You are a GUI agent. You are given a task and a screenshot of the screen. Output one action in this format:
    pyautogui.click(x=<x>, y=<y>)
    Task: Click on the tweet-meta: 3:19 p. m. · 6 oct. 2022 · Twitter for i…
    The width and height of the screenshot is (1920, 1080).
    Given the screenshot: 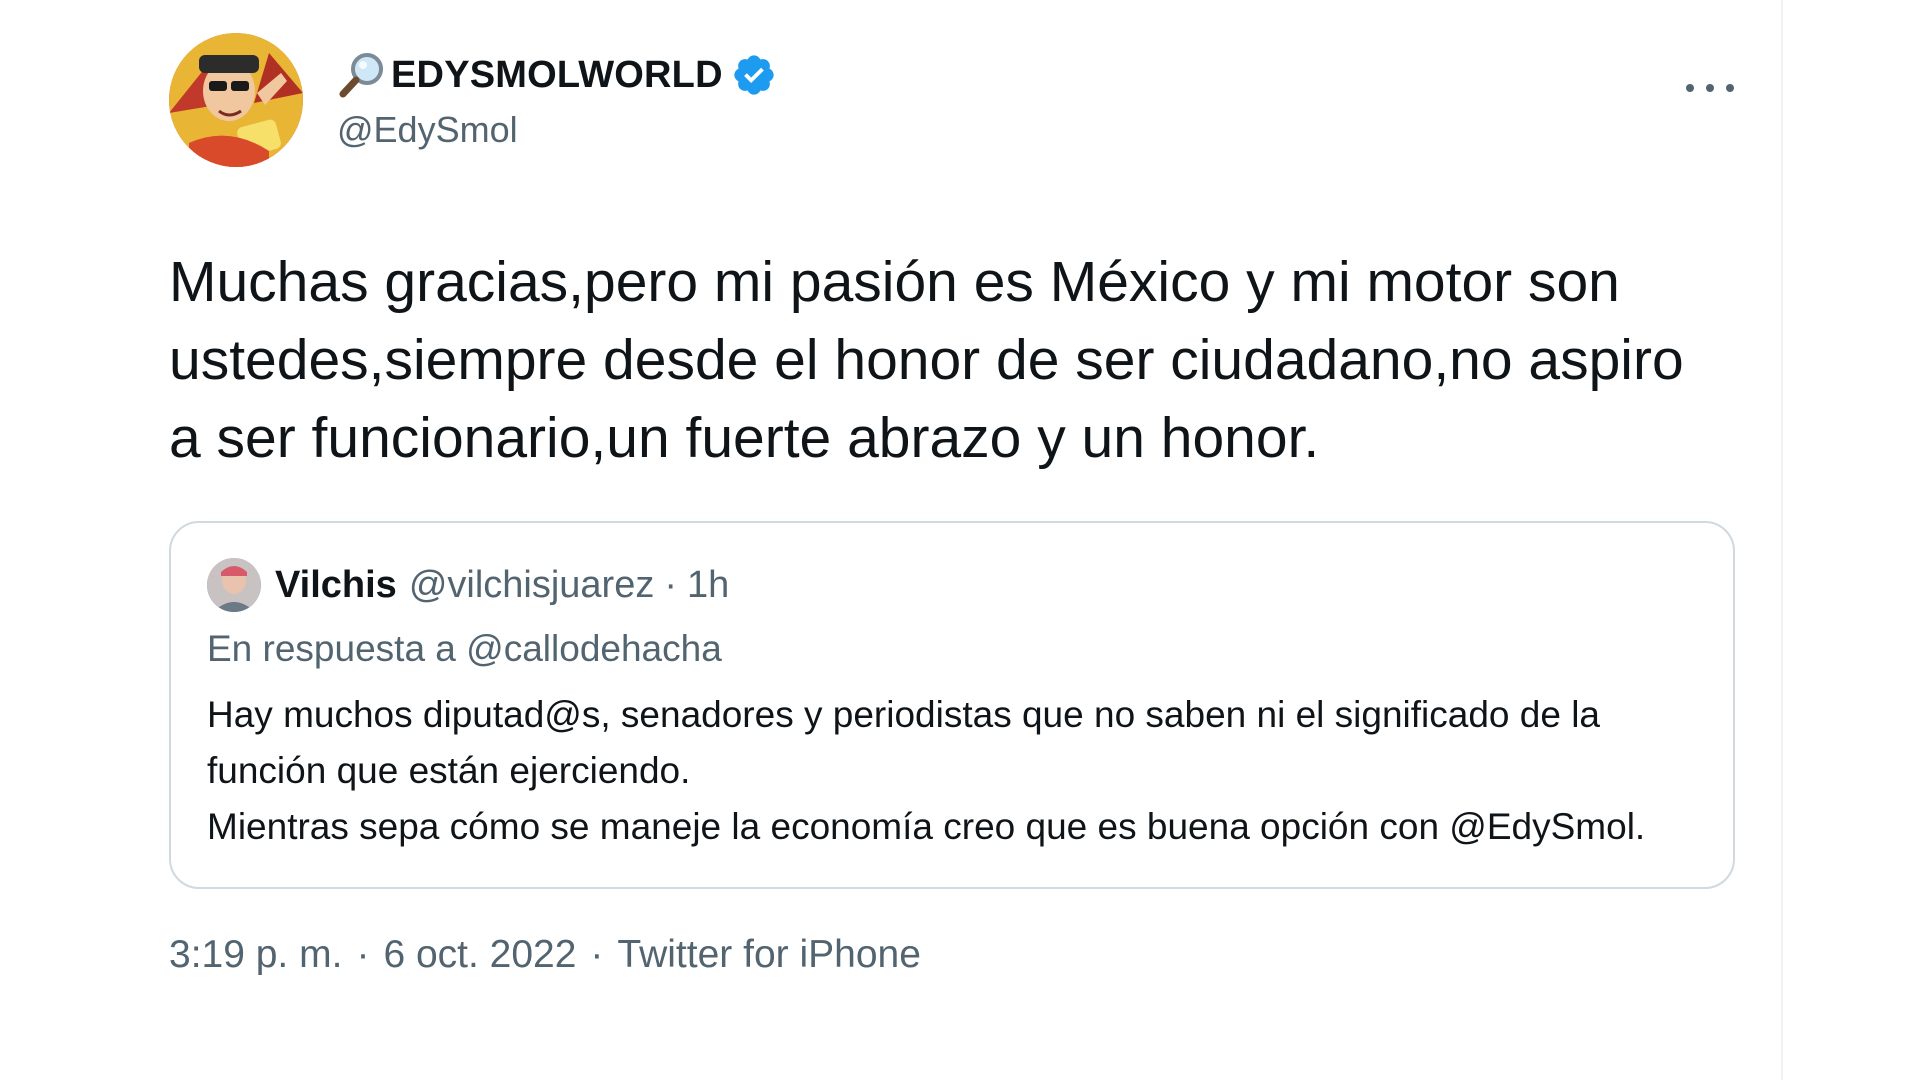 What is the action you would take?
    pyautogui.click(x=952, y=955)
    